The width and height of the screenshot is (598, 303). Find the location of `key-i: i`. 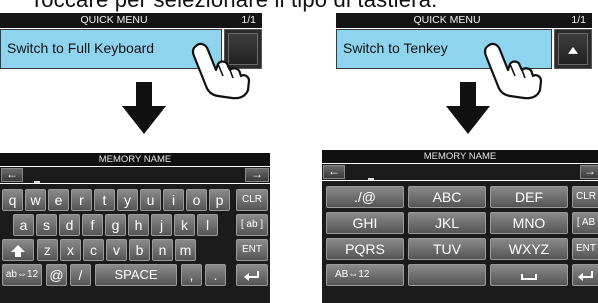

key-i: i is located at coordinates (173, 200).